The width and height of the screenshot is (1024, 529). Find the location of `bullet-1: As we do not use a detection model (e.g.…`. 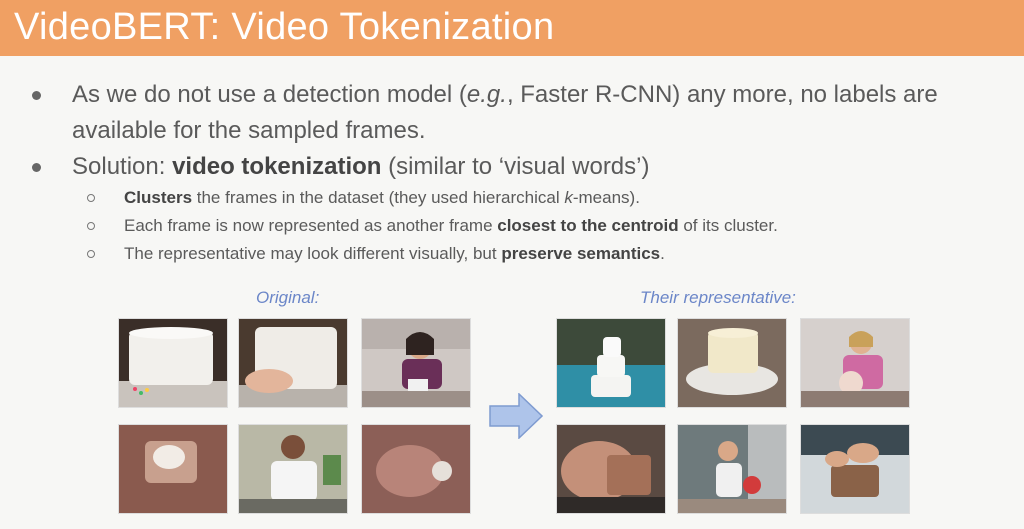

bullet-1: As we do not use a detection model (e.g.… is located at coordinates (485, 95).